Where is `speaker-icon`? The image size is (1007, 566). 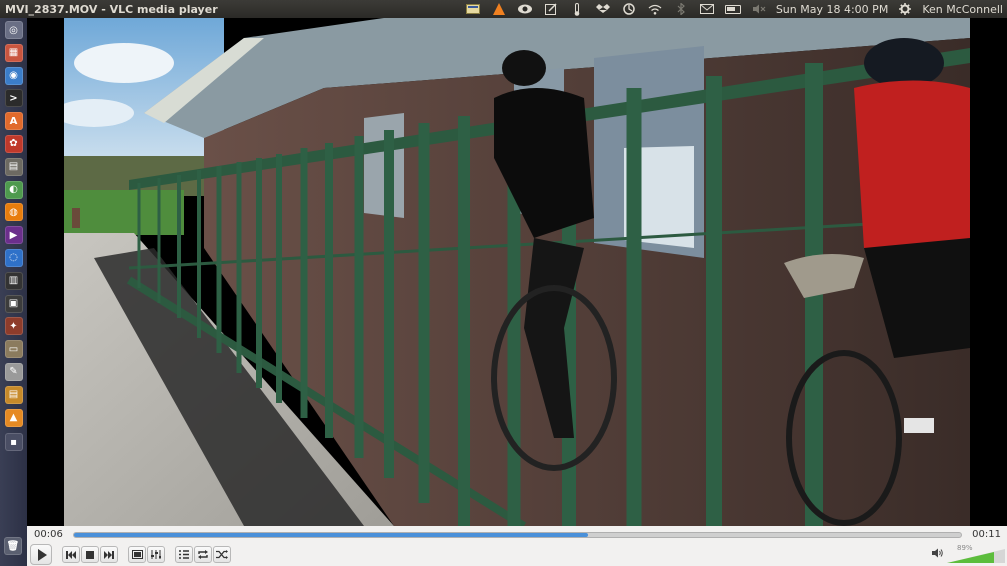 speaker-icon is located at coordinates (937, 554).